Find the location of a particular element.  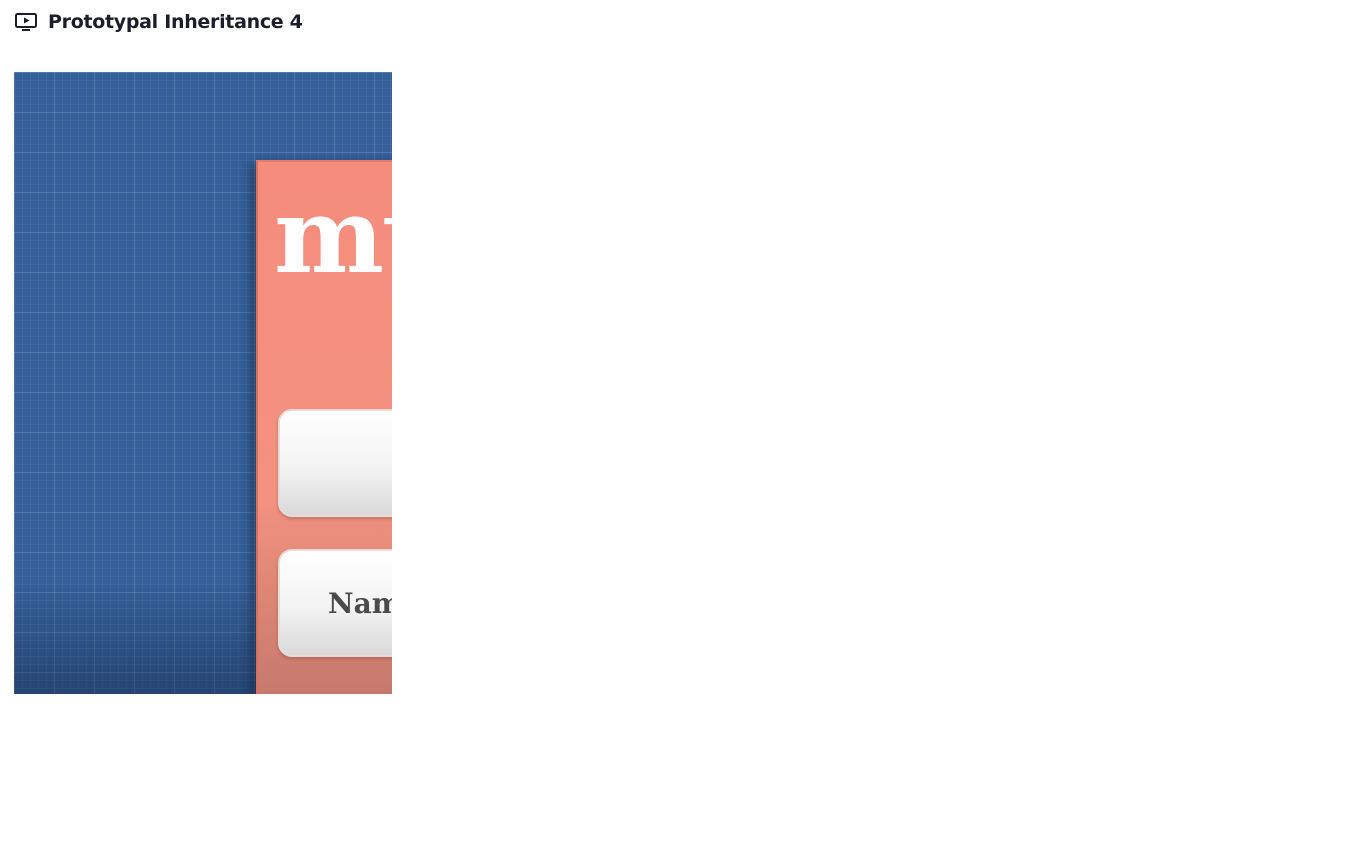

video-play-icon is located at coordinates (26, 22).